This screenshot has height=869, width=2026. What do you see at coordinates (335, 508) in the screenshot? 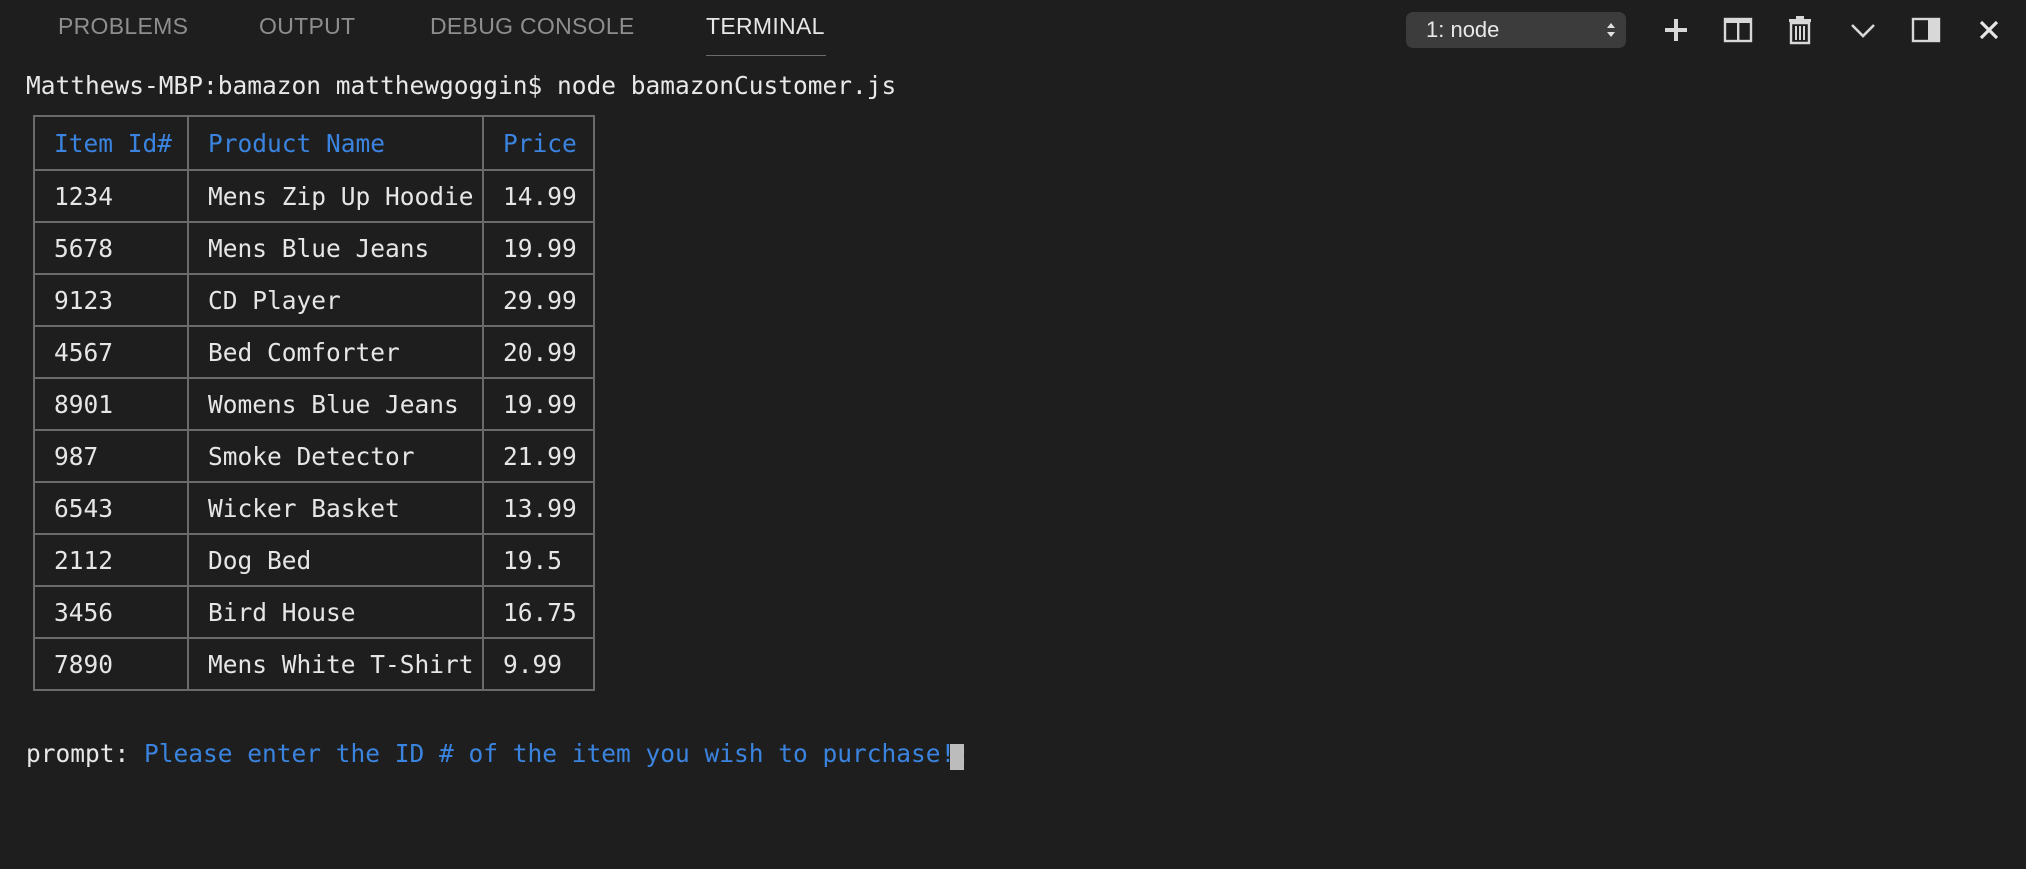
I see `cell-product-name: Wicker Basket` at bounding box center [335, 508].